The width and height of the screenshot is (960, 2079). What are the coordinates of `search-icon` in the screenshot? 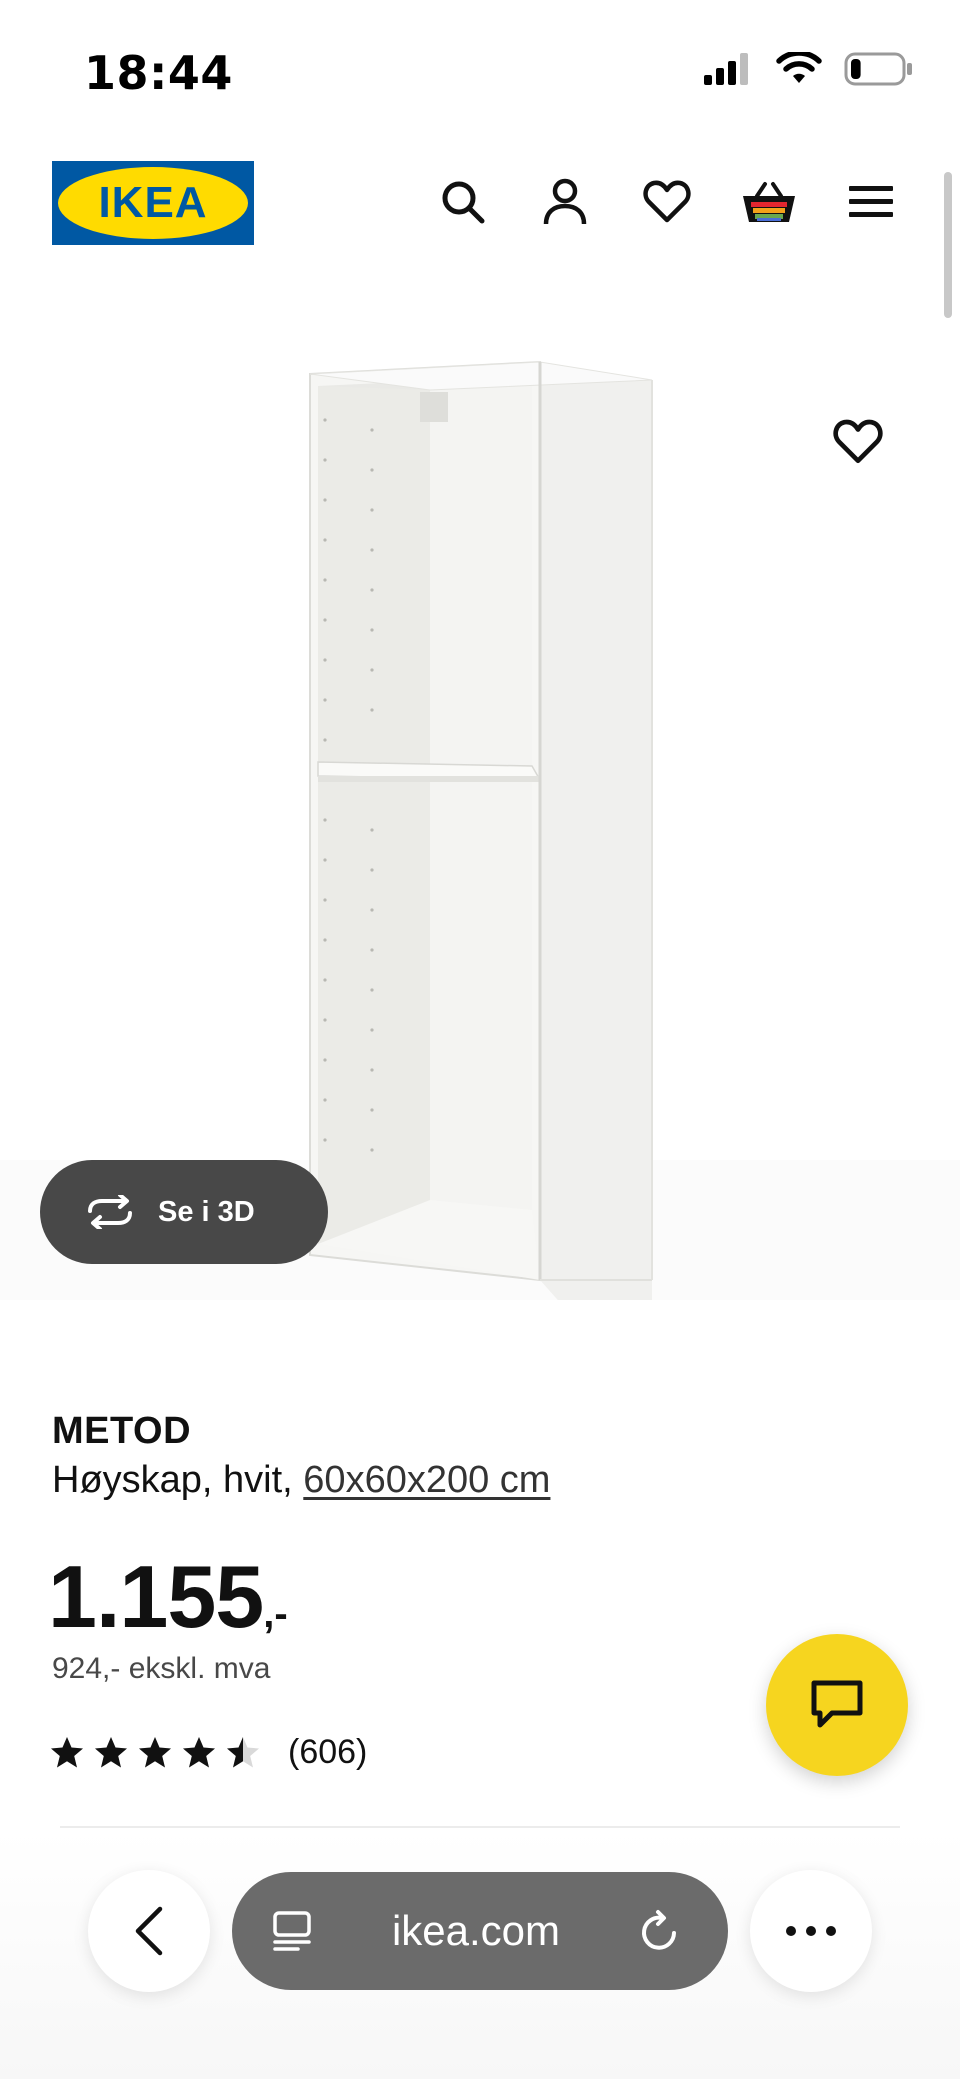 It's located at (463, 202).